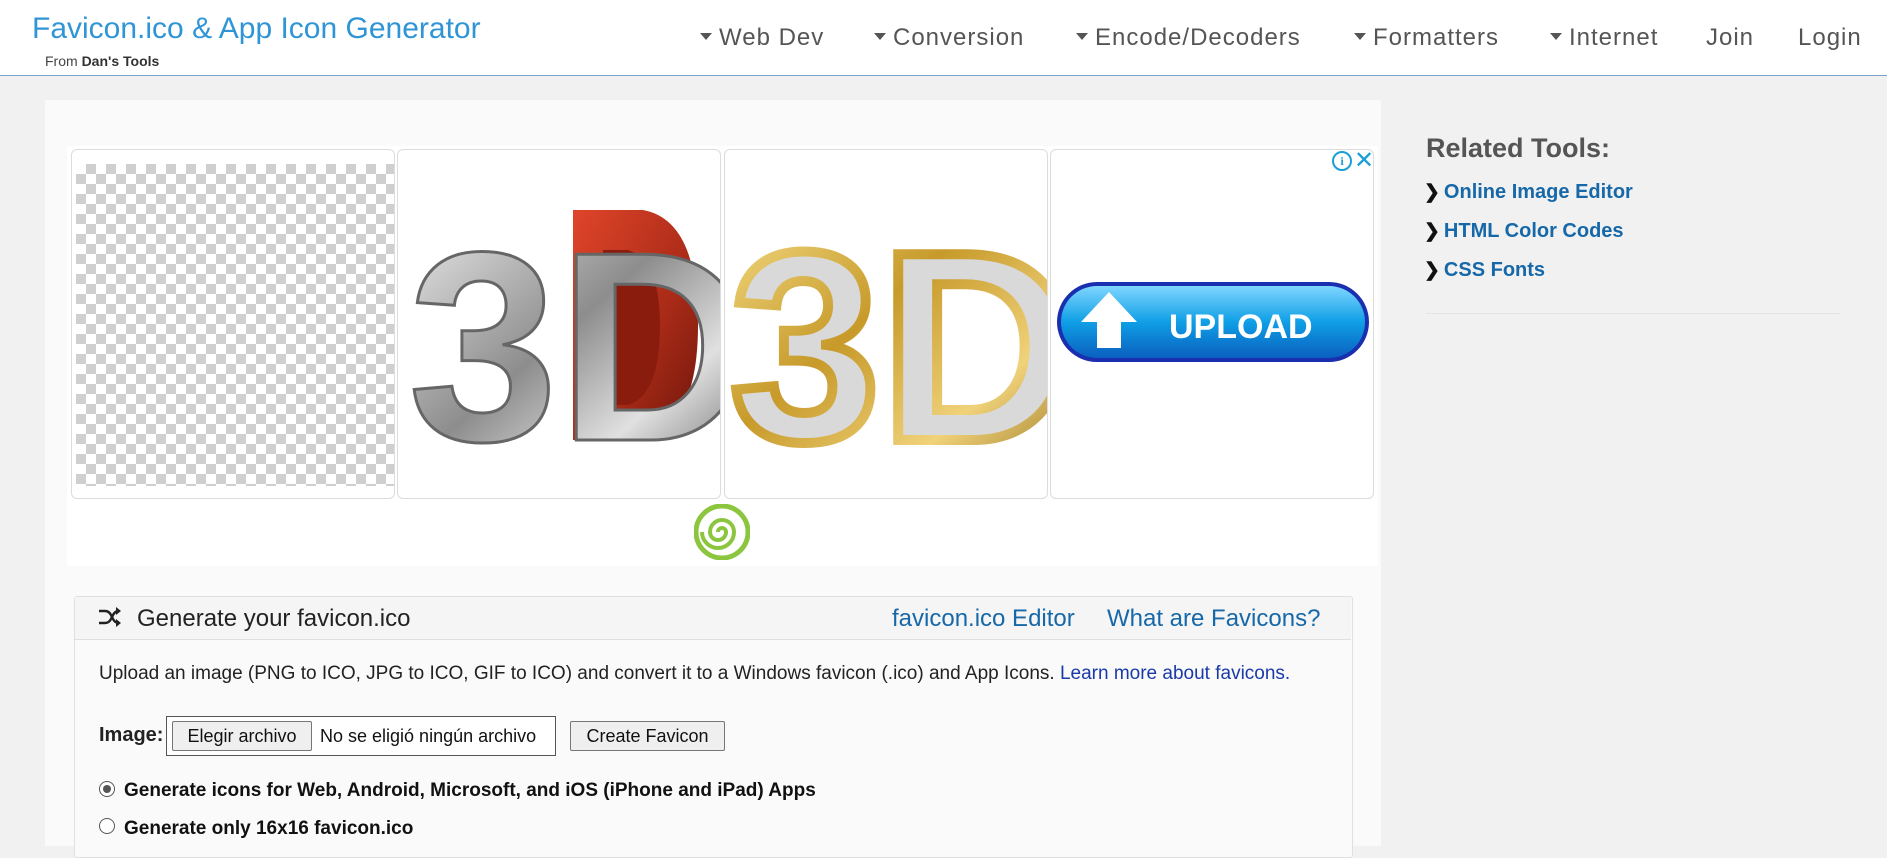 The height and width of the screenshot is (858, 1887). I want to click on related-tools-title: Related Tools:, so click(1518, 148).